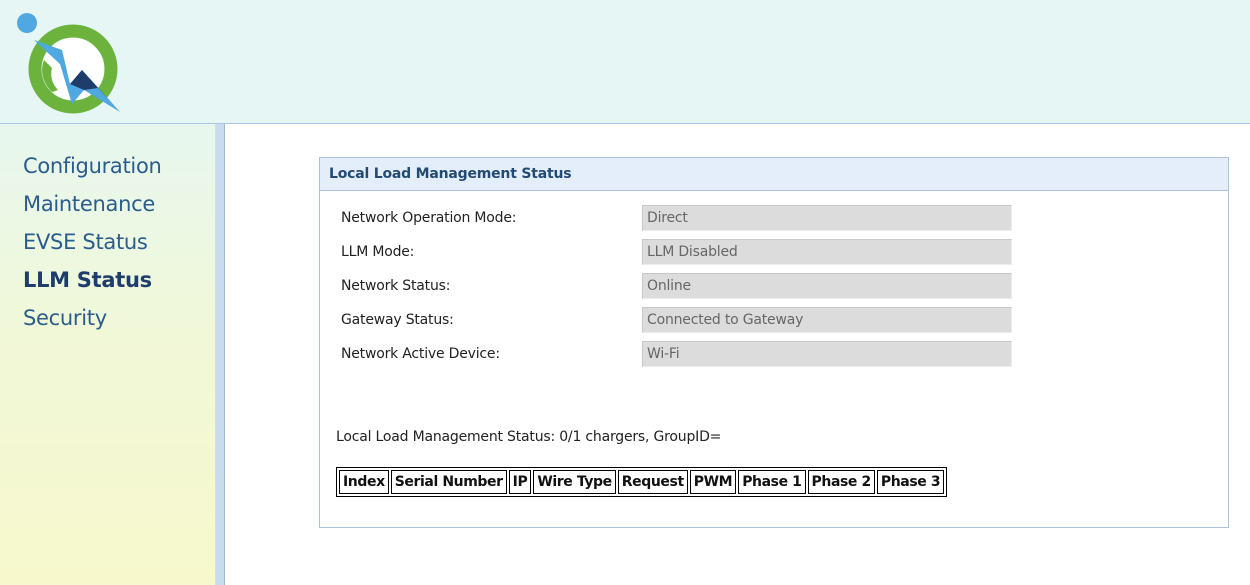  I want to click on gateway-status-input: Connected to Gateway, so click(827, 320).